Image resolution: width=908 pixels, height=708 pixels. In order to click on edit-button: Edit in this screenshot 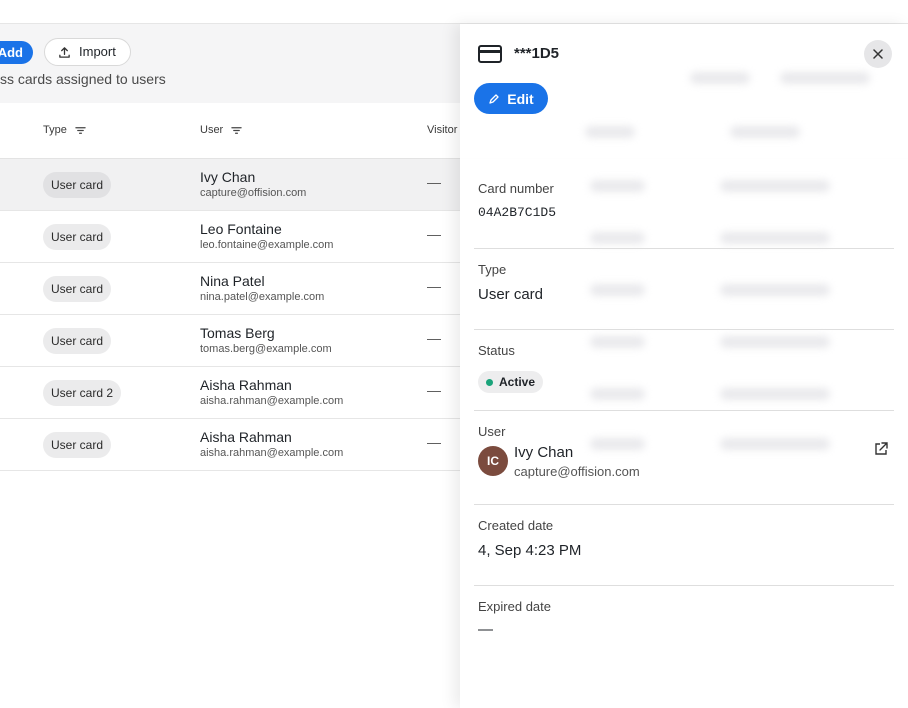, I will do `click(511, 98)`.